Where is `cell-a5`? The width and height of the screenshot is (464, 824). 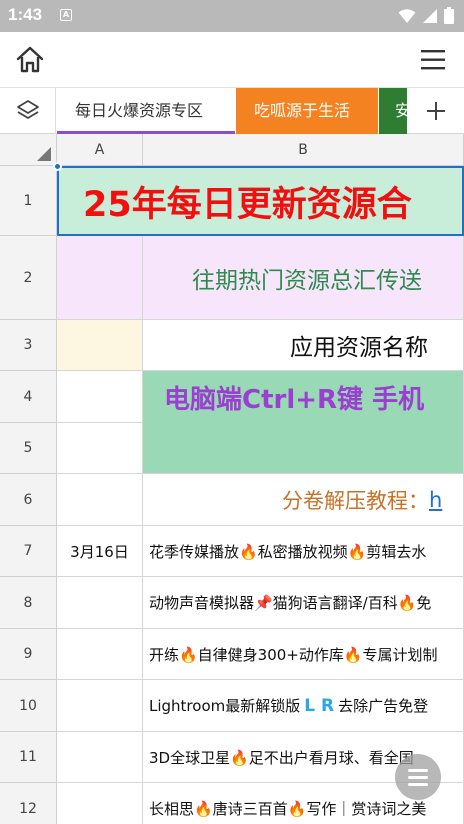
cell-a5 is located at coordinates (100, 448).